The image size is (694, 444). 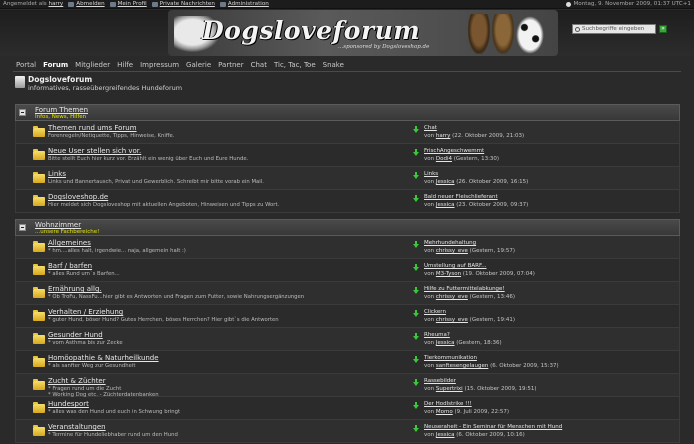 What do you see at coordinates (125, 65) in the screenshot?
I see `nav-tab-hilfe: Hilfe` at bounding box center [125, 65].